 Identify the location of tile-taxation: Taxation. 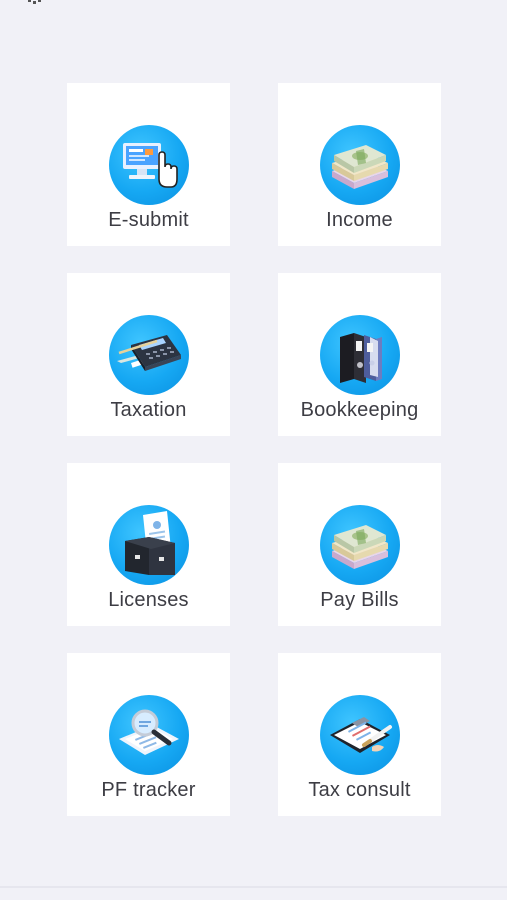
(148, 354).